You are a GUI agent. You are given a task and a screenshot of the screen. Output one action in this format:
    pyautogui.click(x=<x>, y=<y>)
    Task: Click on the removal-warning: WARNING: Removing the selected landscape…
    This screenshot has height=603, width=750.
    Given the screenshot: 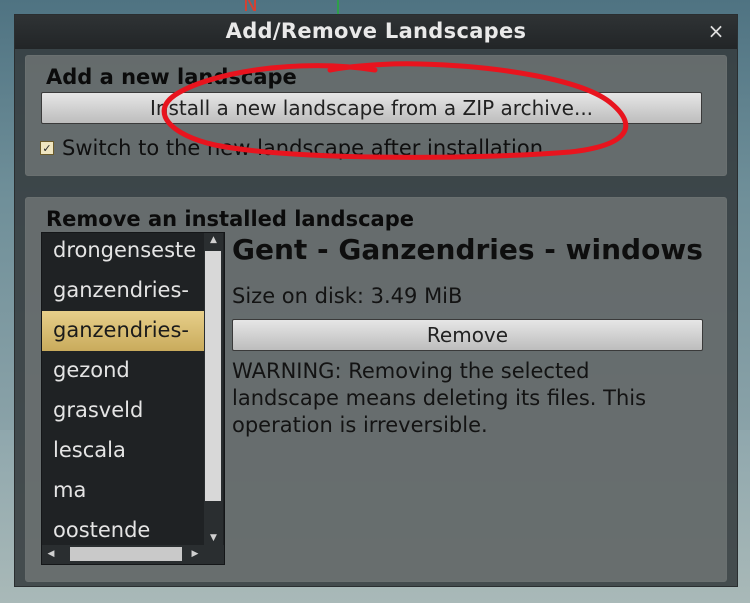 What is the action you would take?
    pyautogui.click(x=439, y=398)
    